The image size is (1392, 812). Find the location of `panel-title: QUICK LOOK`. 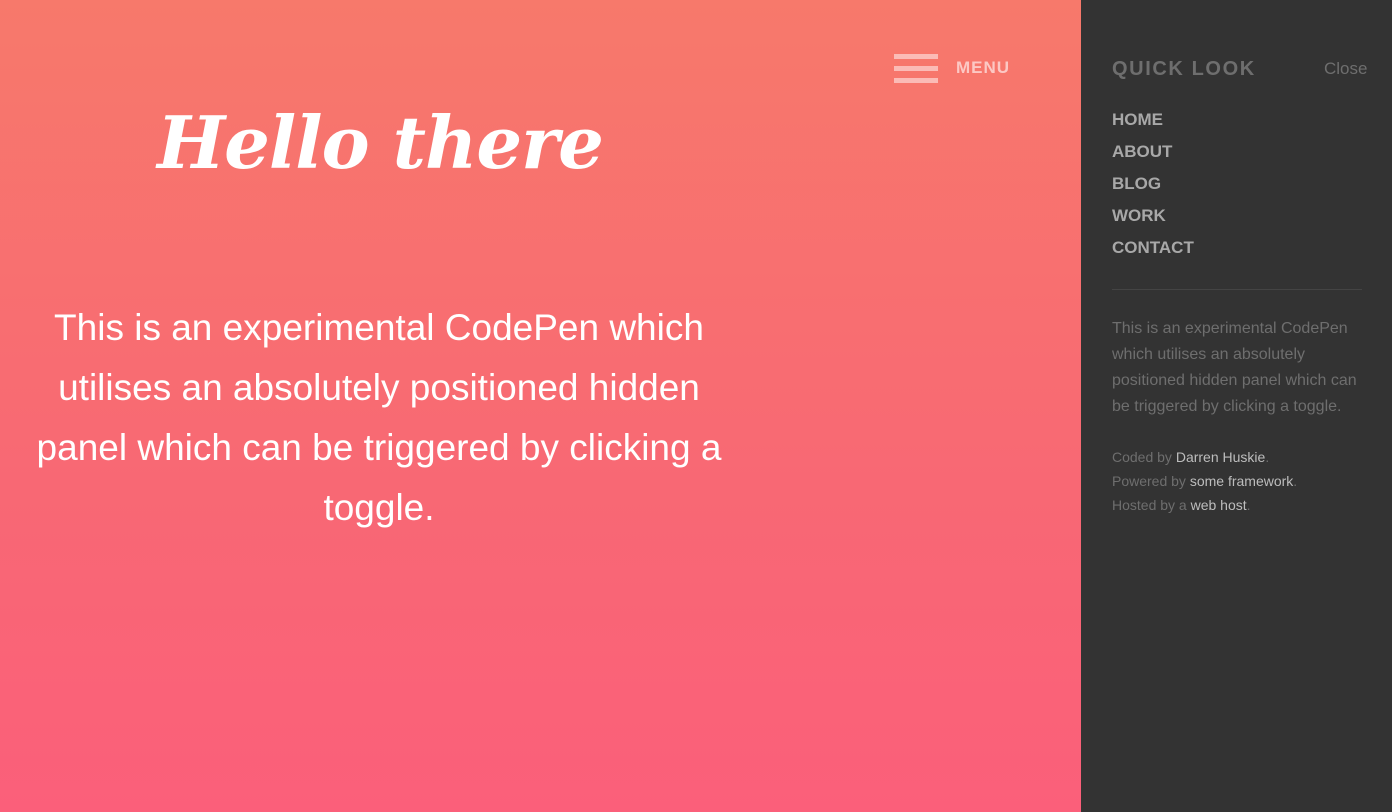

panel-title: QUICK LOOK is located at coordinates (1184, 69).